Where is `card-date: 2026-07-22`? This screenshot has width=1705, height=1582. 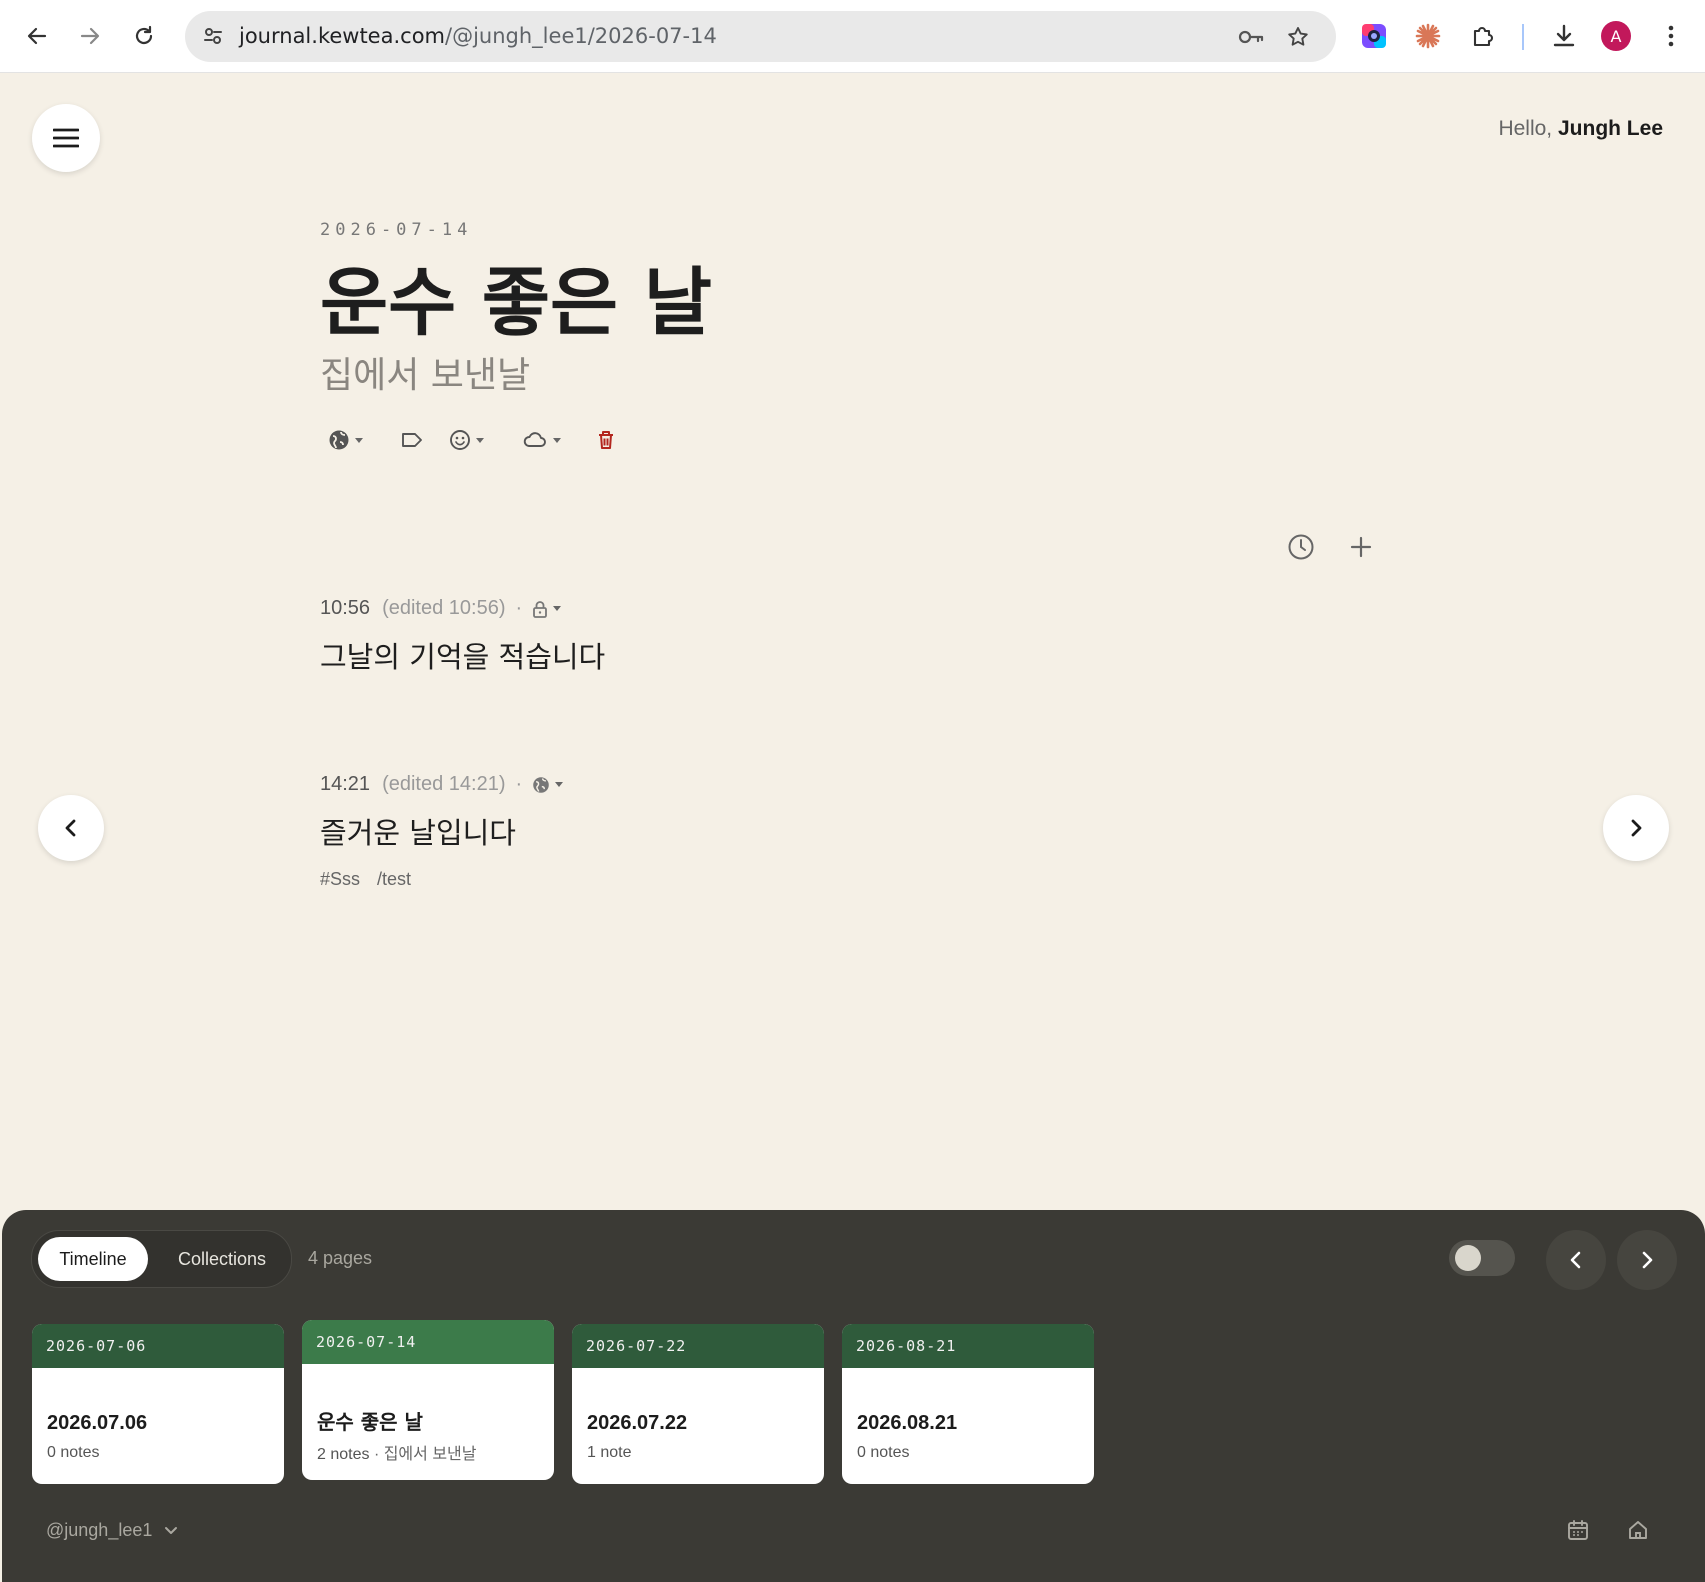 card-date: 2026-07-22 is located at coordinates (698, 1346).